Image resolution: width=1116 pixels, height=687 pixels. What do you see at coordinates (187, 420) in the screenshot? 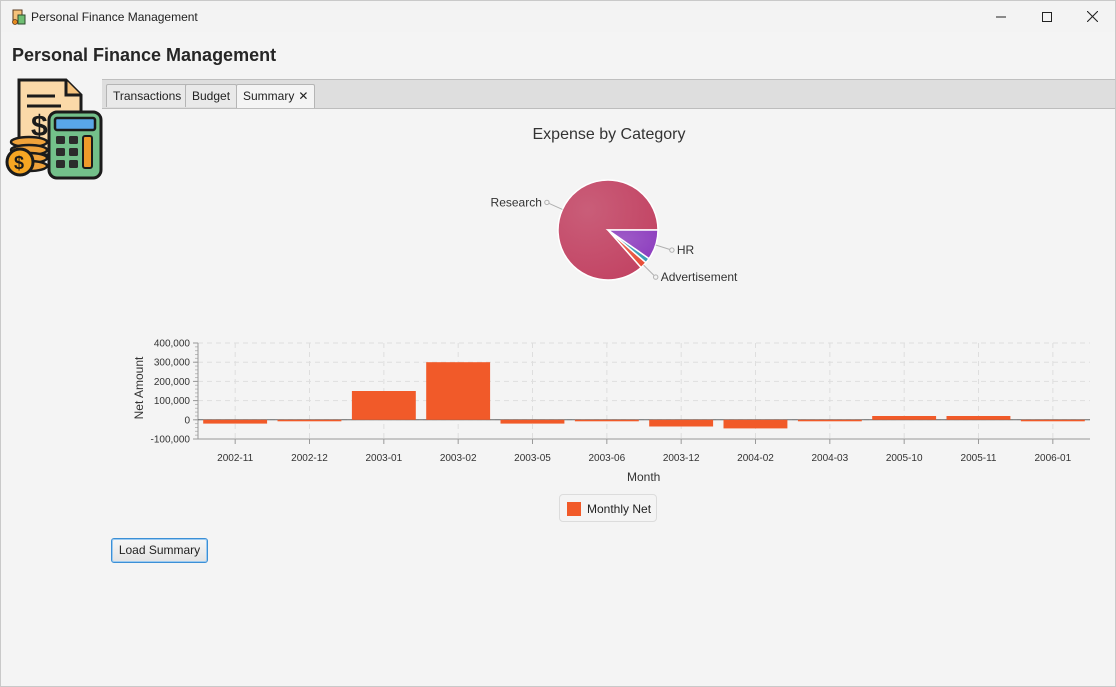
I see `y-tick-label: 0` at bounding box center [187, 420].